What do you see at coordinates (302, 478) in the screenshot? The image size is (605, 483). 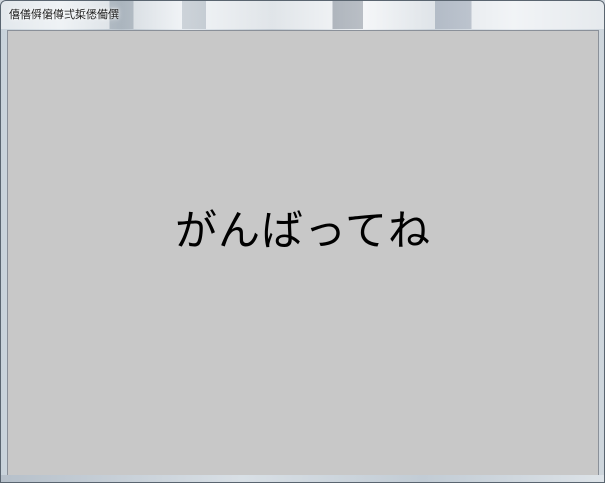 I see `window-bottom-border` at bounding box center [302, 478].